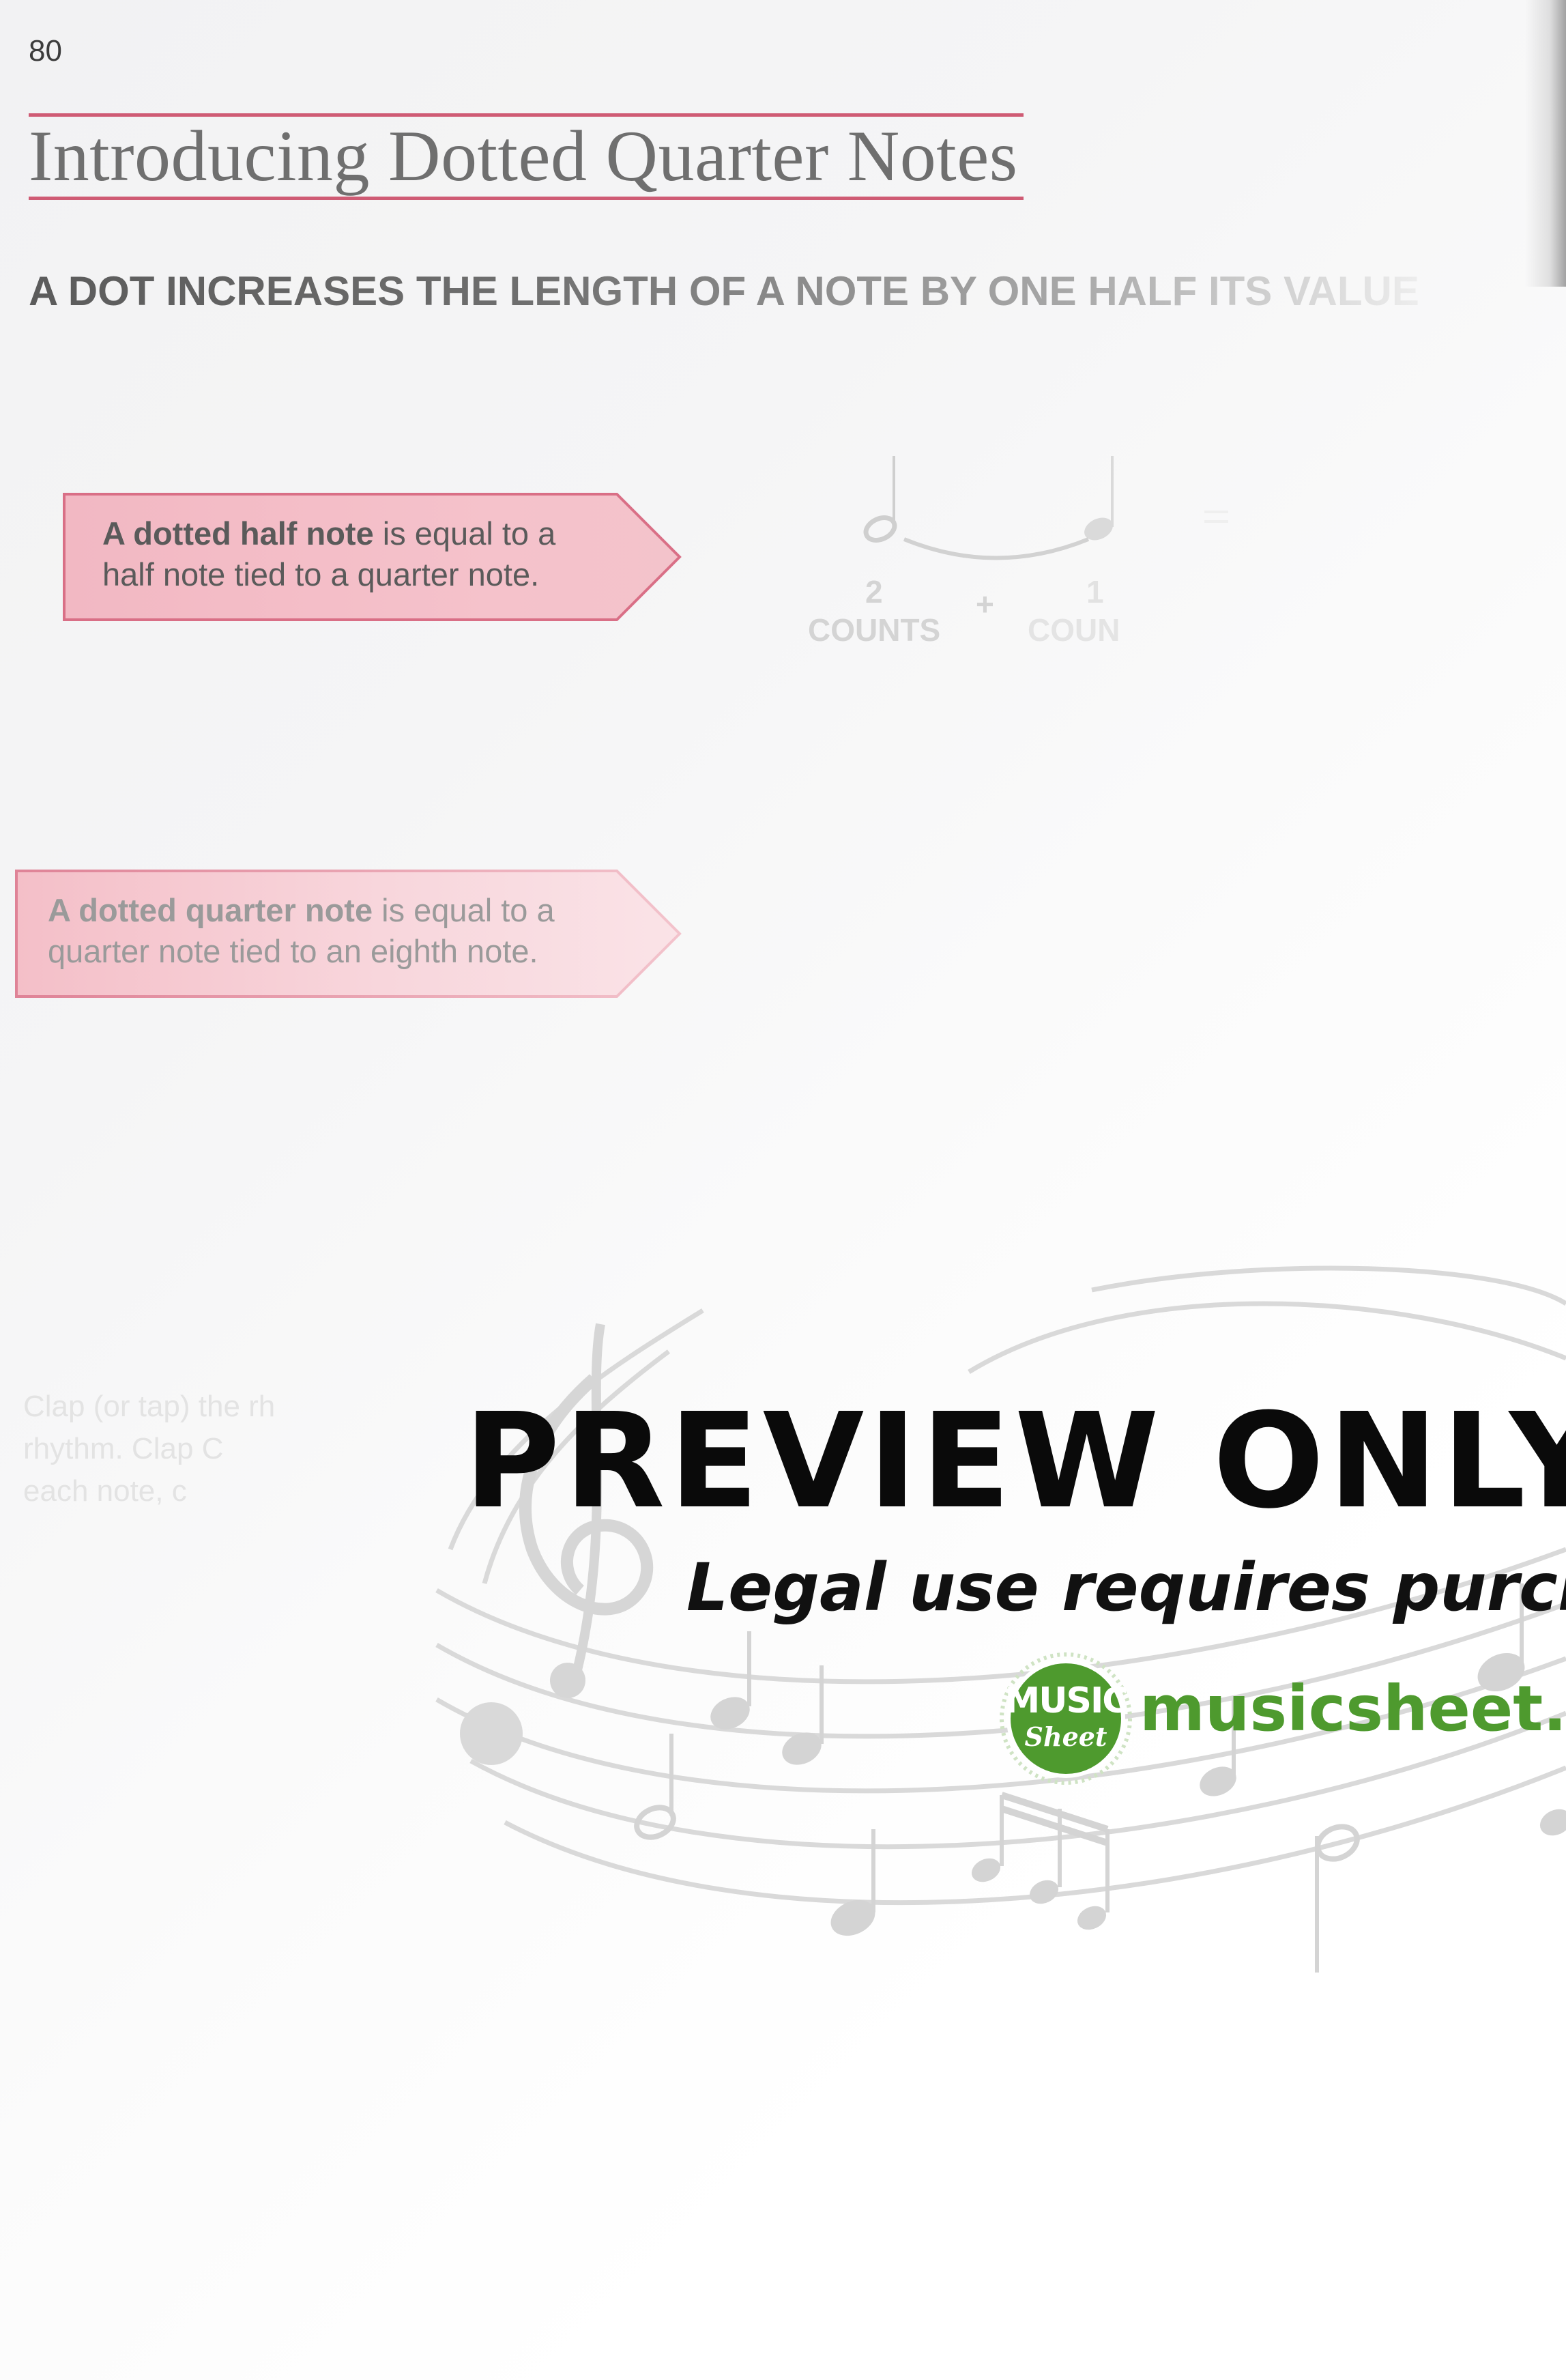 This screenshot has height=2380, width=1566. What do you see at coordinates (1015, 1462) in the screenshot?
I see `preview-only-watermark: PREVIEW ONLY` at bounding box center [1015, 1462].